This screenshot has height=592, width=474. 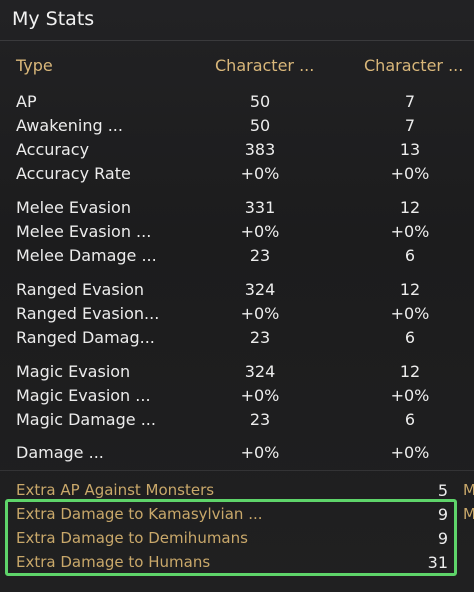 I want to click on extra-stat-label: Extra AP Against Monsters, so click(x=115, y=490).